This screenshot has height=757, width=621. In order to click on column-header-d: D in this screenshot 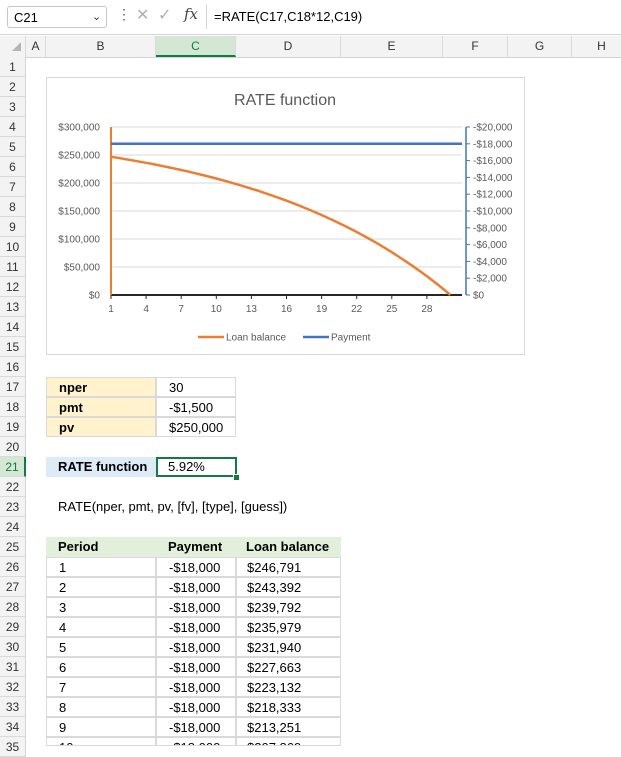, I will do `click(288, 46)`.